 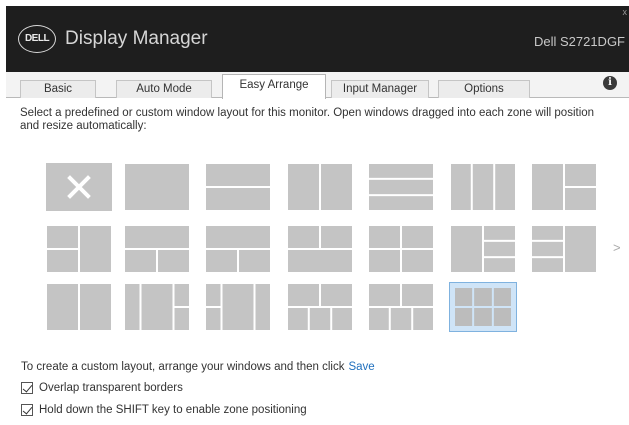 I want to click on layout-option-left-split-plus-middle, so click(x=238, y=307).